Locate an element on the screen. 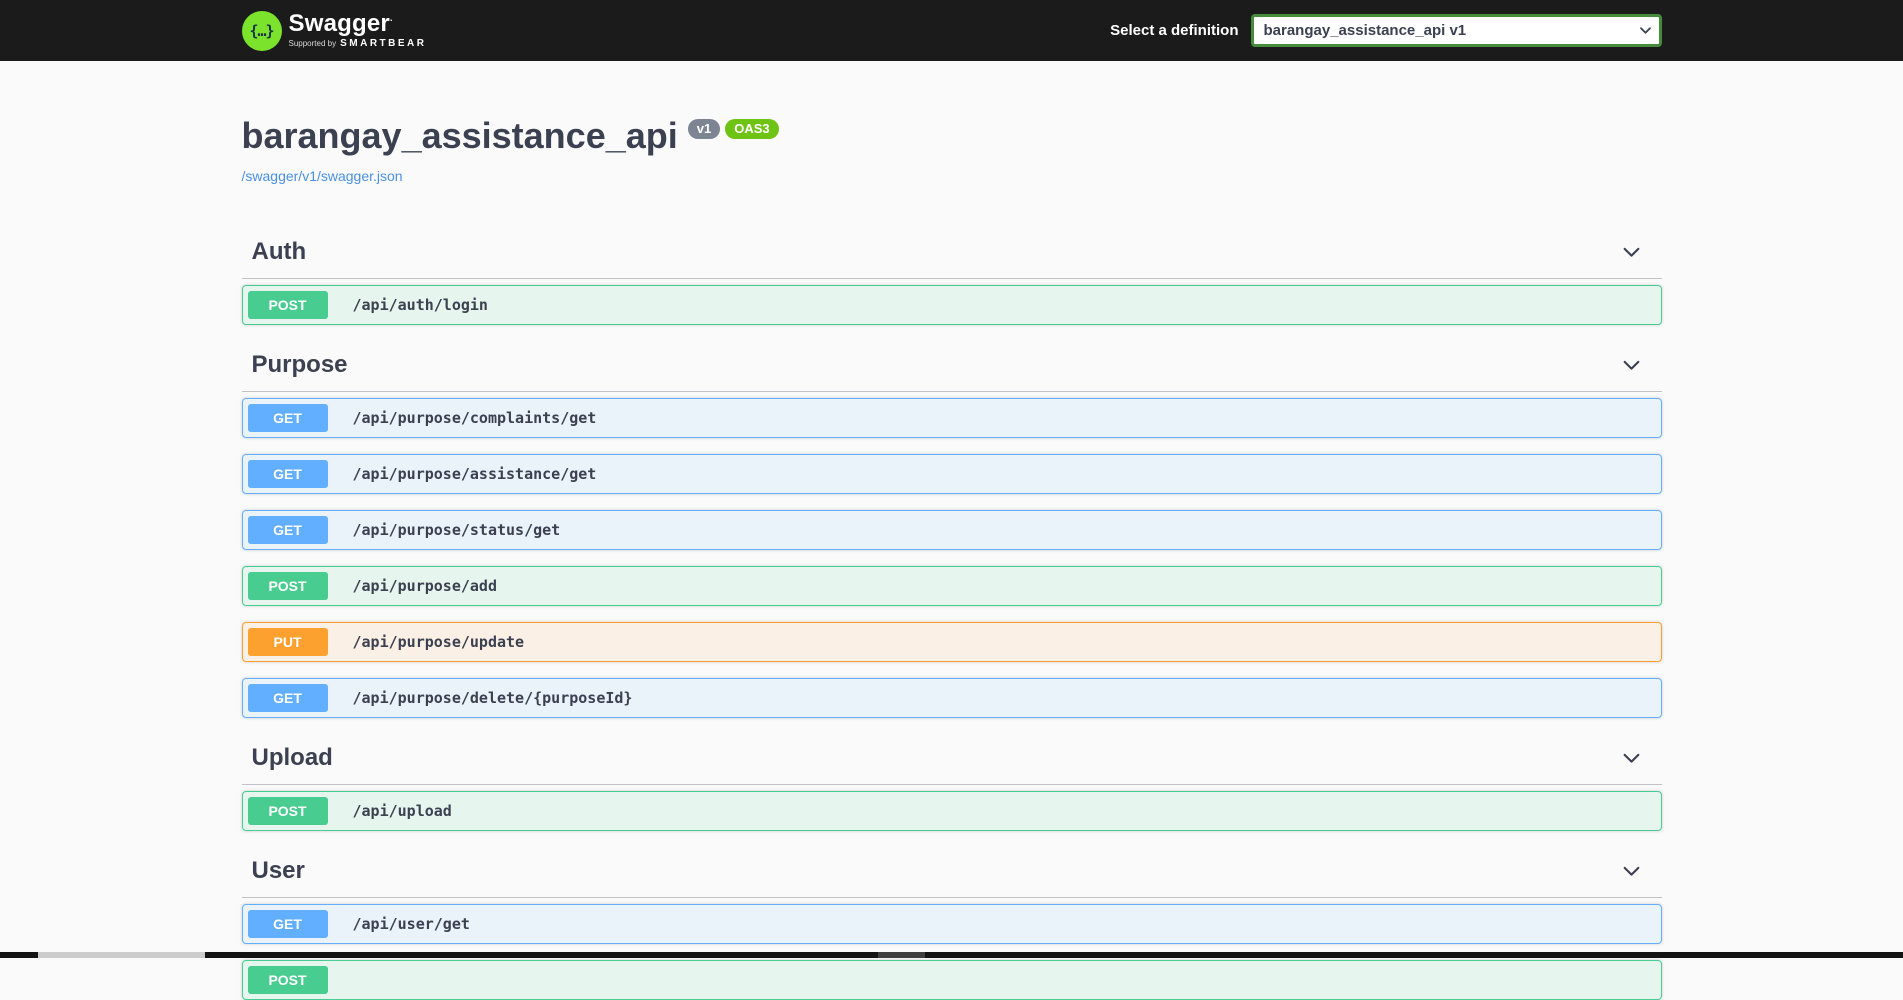  swagger-logo: {…} Swagger. Supported by SMARTBEAR is located at coordinates (334, 30).